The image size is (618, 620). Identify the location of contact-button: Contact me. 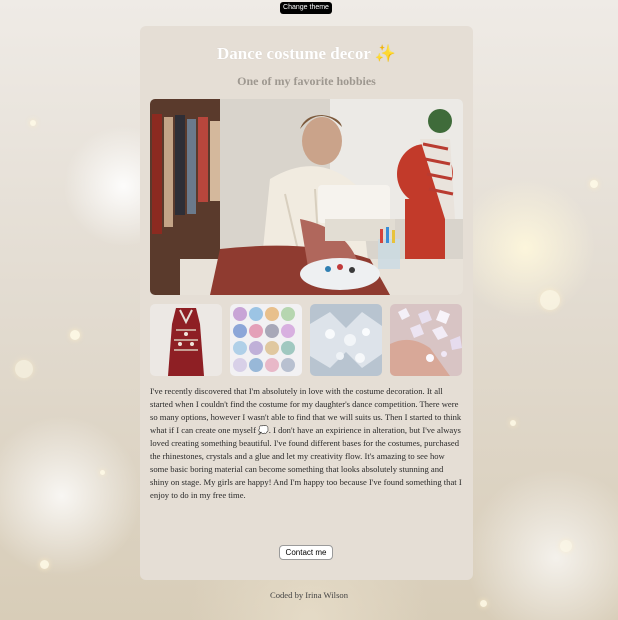
(306, 552).